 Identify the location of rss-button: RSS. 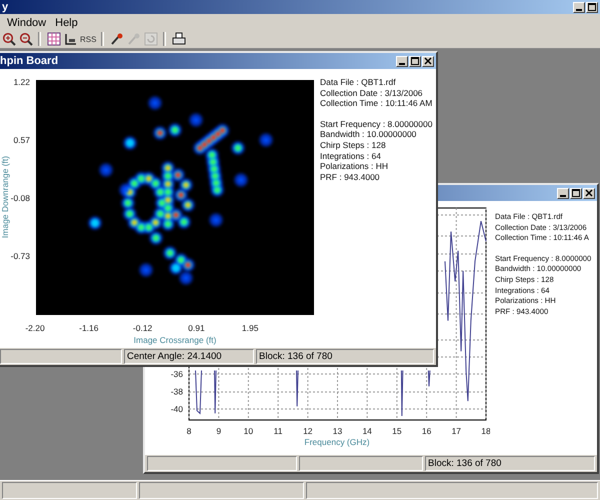
(88, 39).